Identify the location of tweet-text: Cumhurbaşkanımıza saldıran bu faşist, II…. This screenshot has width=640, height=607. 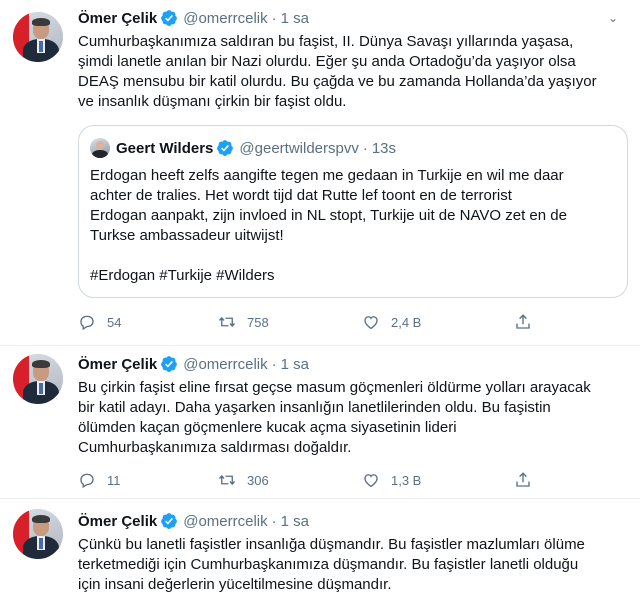
(337, 71).